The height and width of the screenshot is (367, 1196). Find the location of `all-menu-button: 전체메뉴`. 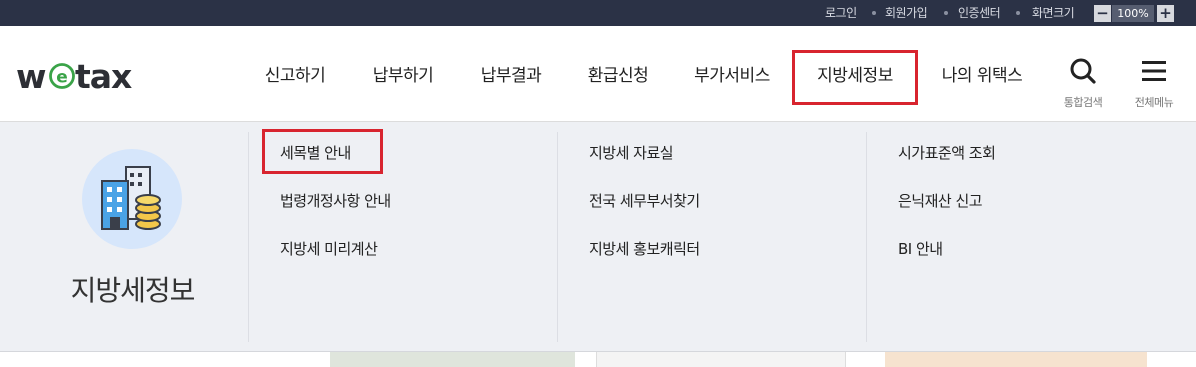

all-menu-button: 전체메뉴 is located at coordinates (1154, 83).